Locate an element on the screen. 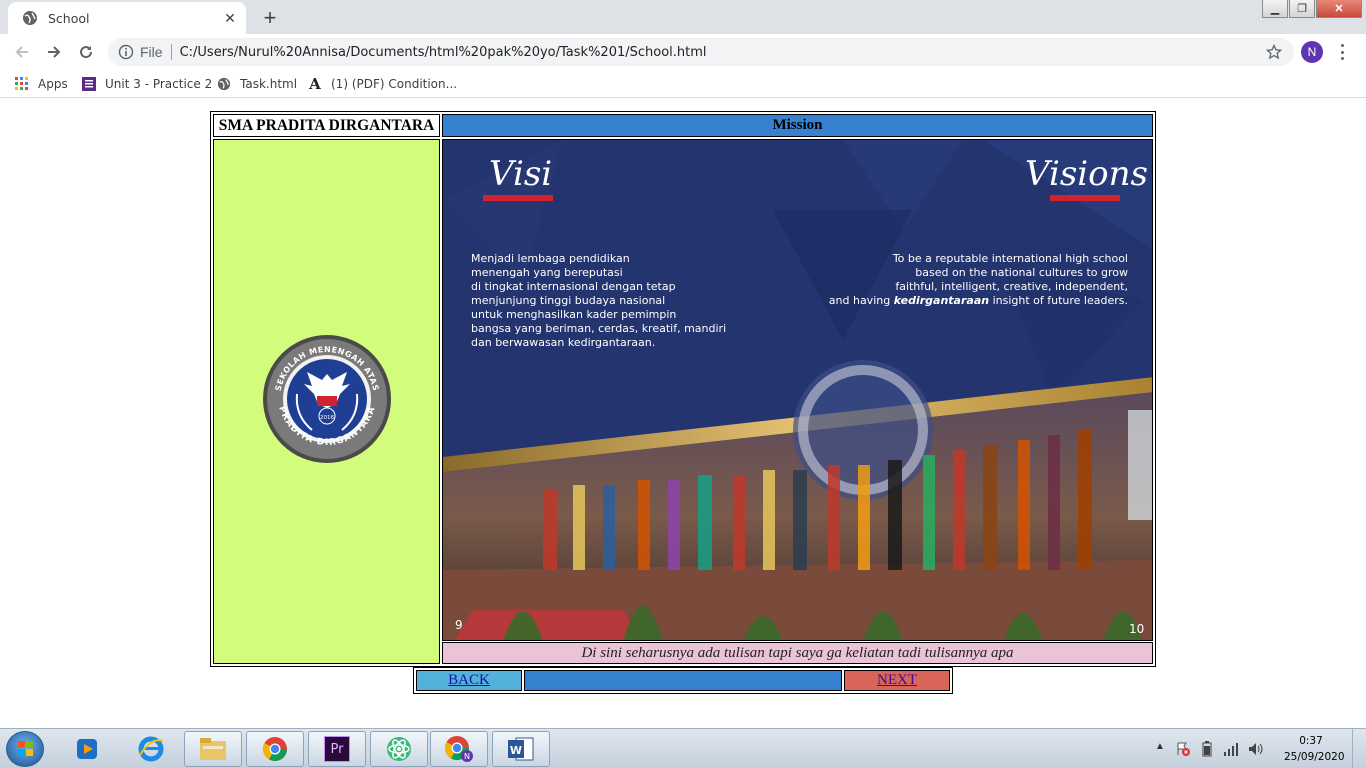  start-button is located at coordinates (25, 749).